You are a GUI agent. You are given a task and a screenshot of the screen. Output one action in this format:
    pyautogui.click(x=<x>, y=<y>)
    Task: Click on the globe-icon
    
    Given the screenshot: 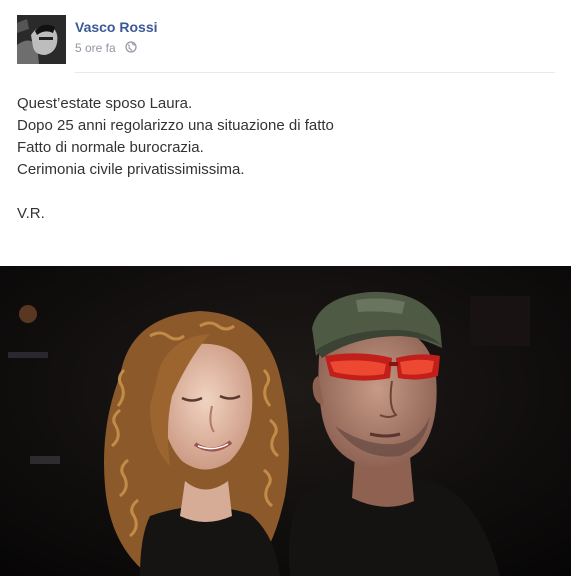 What is the action you would take?
    pyautogui.click(x=131, y=48)
    